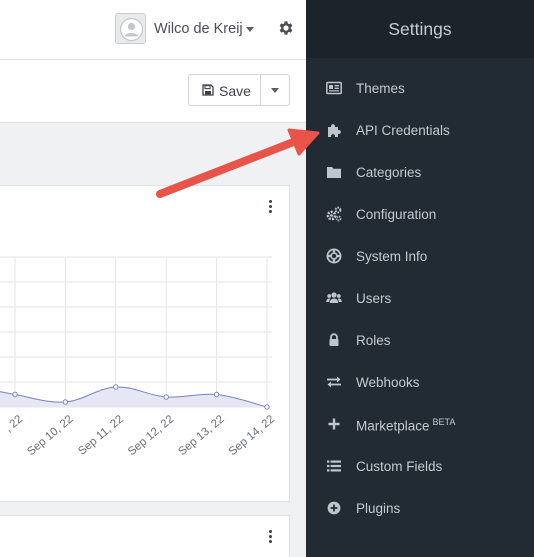 The height and width of the screenshot is (557, 534). What do you see at coordinates (334, 298) in the screenshot?
I see `users-icon` at bounding box center [334, 298].